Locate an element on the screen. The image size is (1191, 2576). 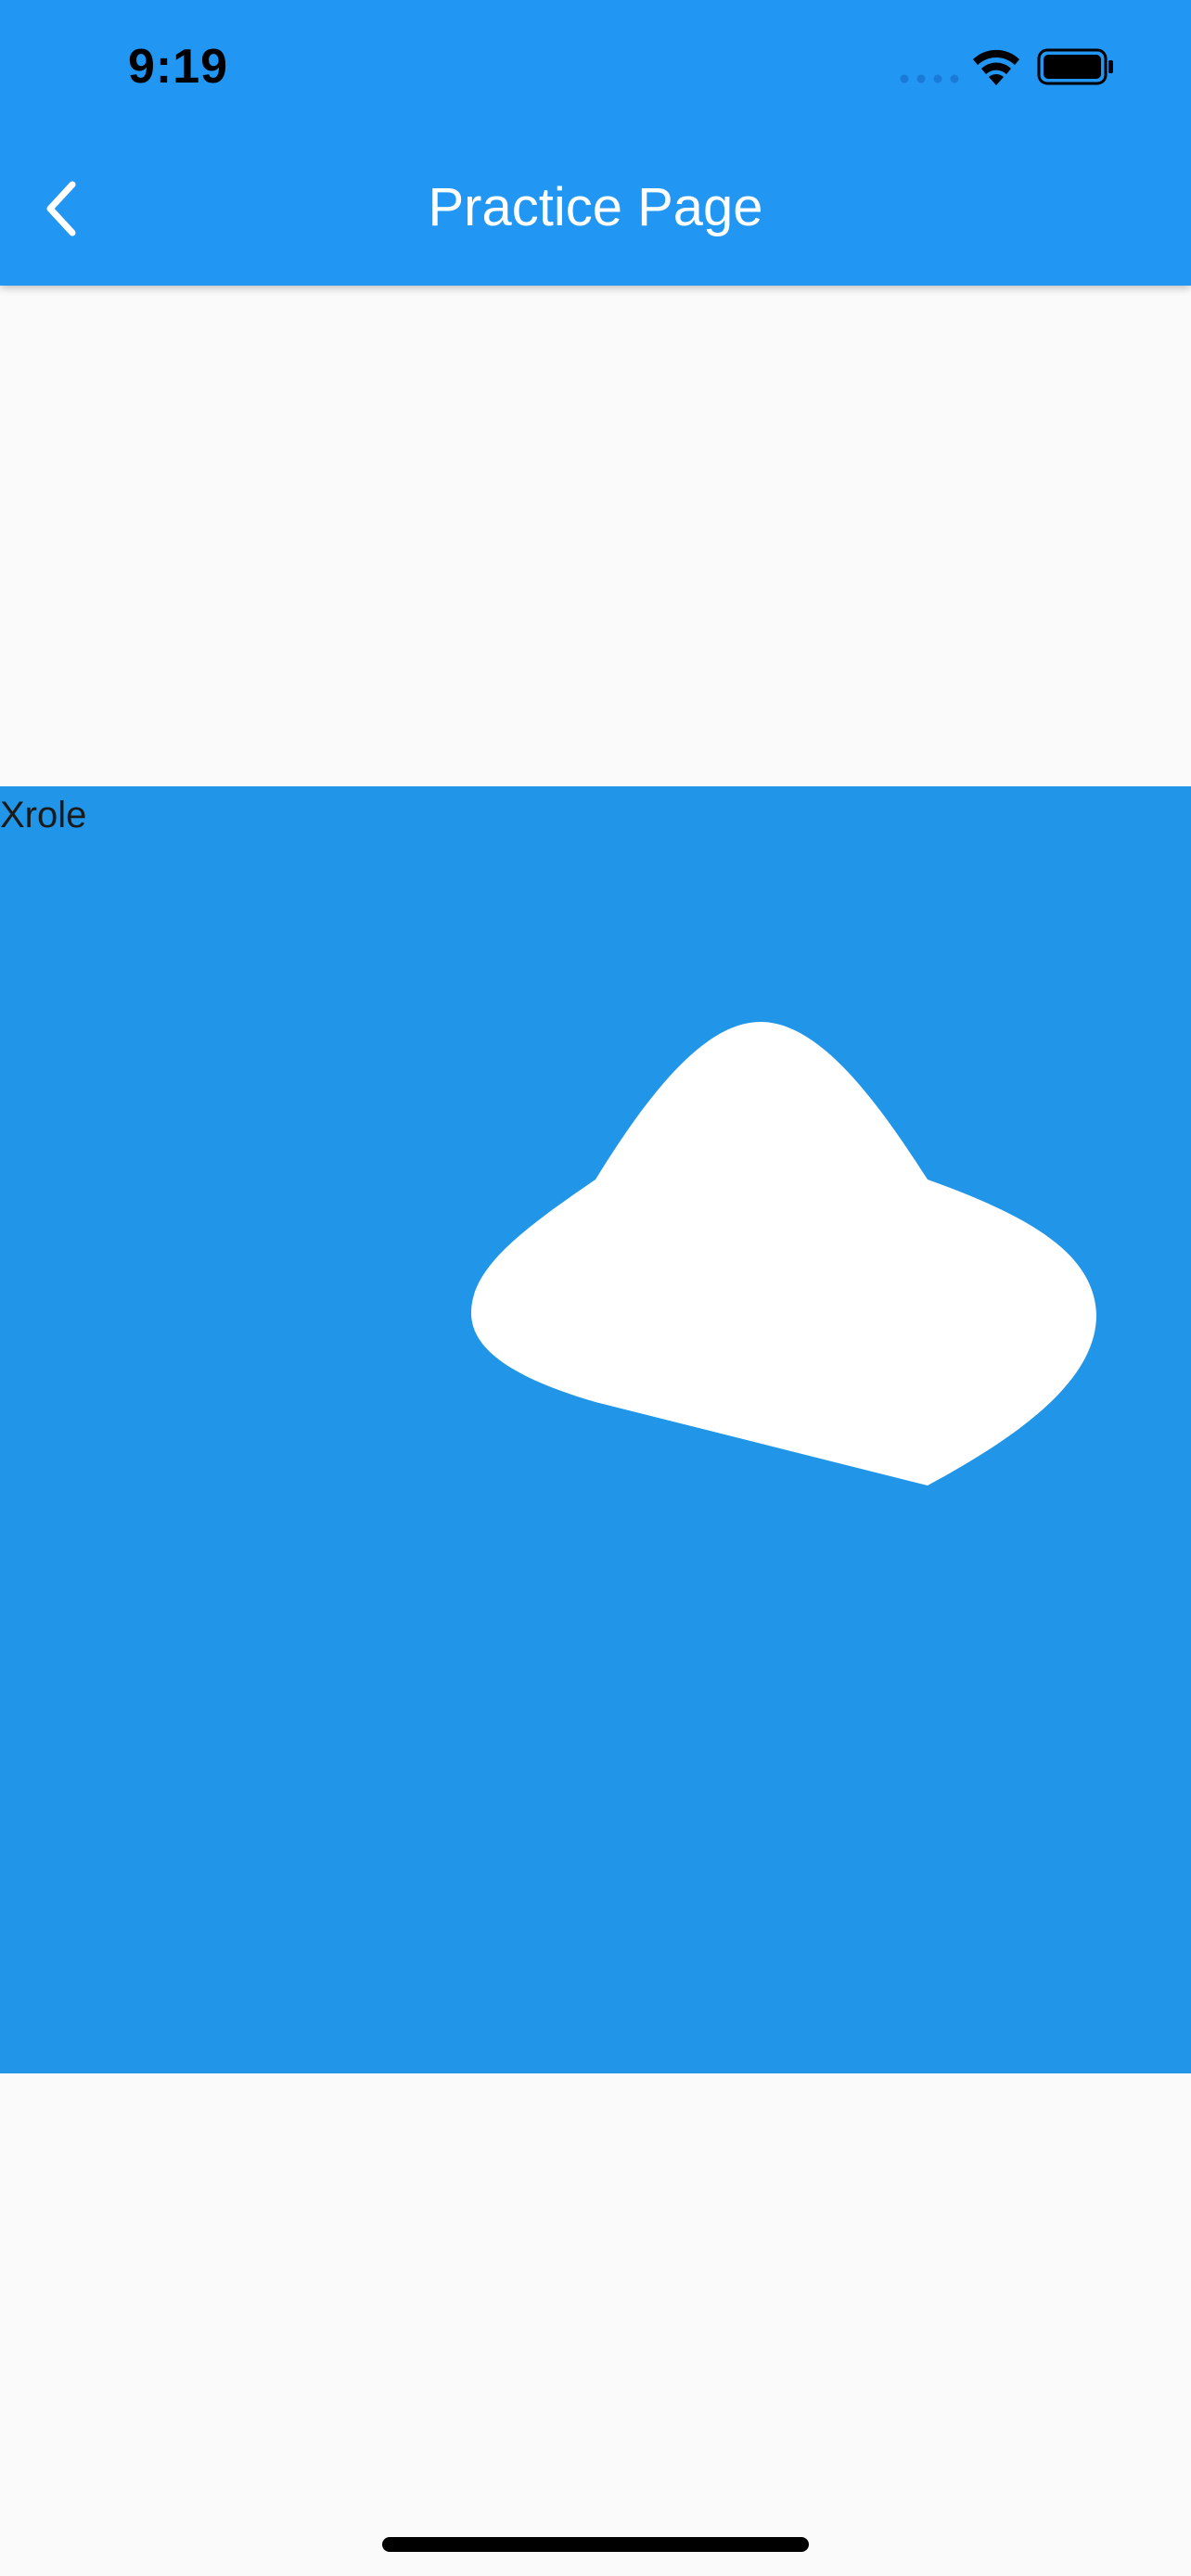
signal-dots-icon is located at coordinates (929, 79).